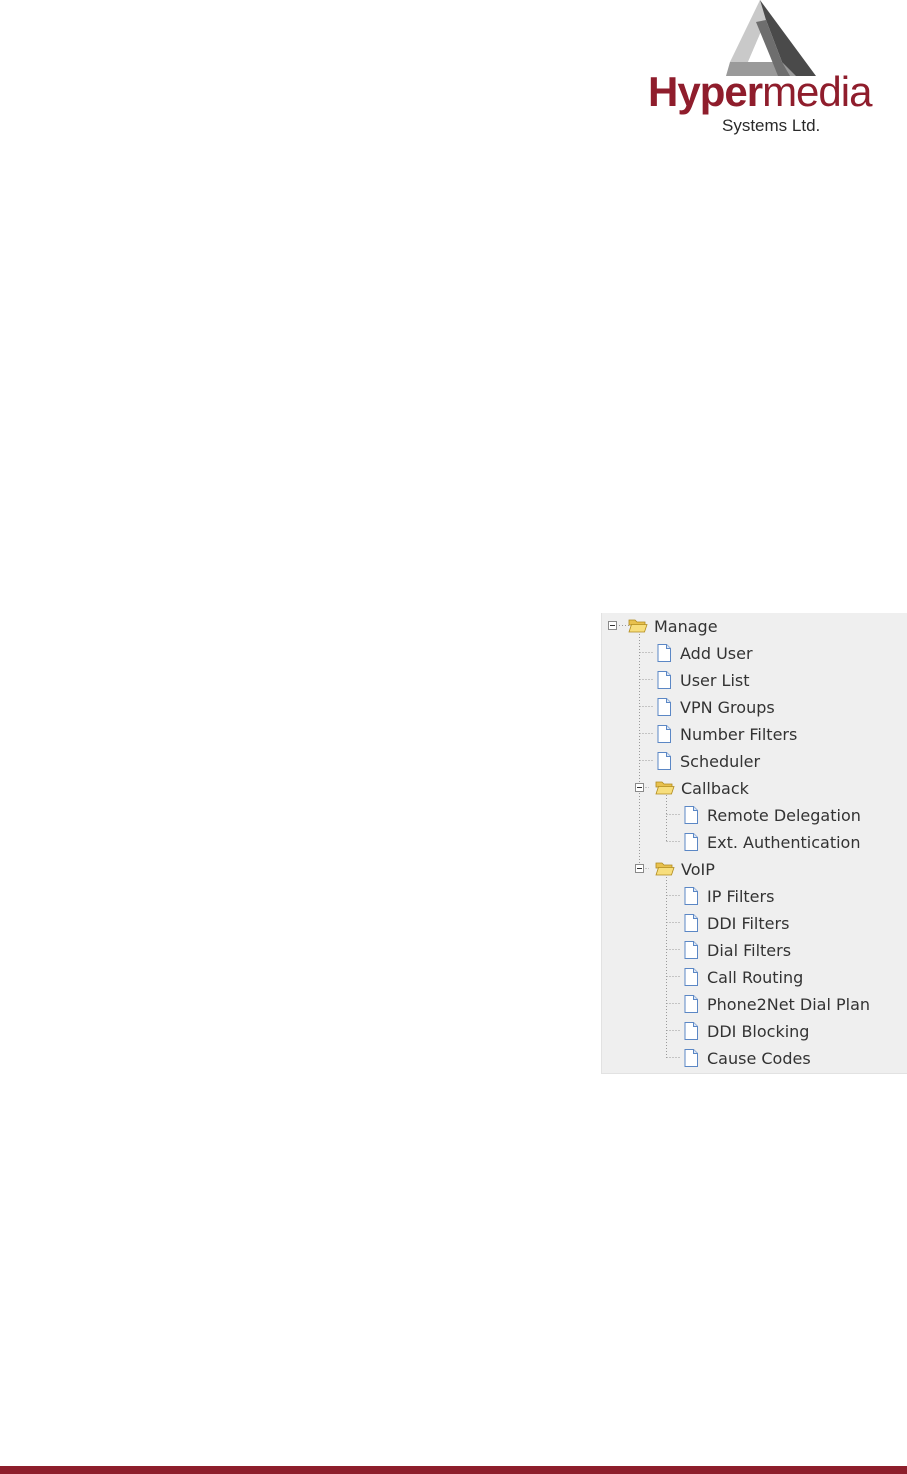 Image resolution: width=907 pixels, height=1474 pixels. I want to click on tree-item-label: Number Filters, so click(739, 734).